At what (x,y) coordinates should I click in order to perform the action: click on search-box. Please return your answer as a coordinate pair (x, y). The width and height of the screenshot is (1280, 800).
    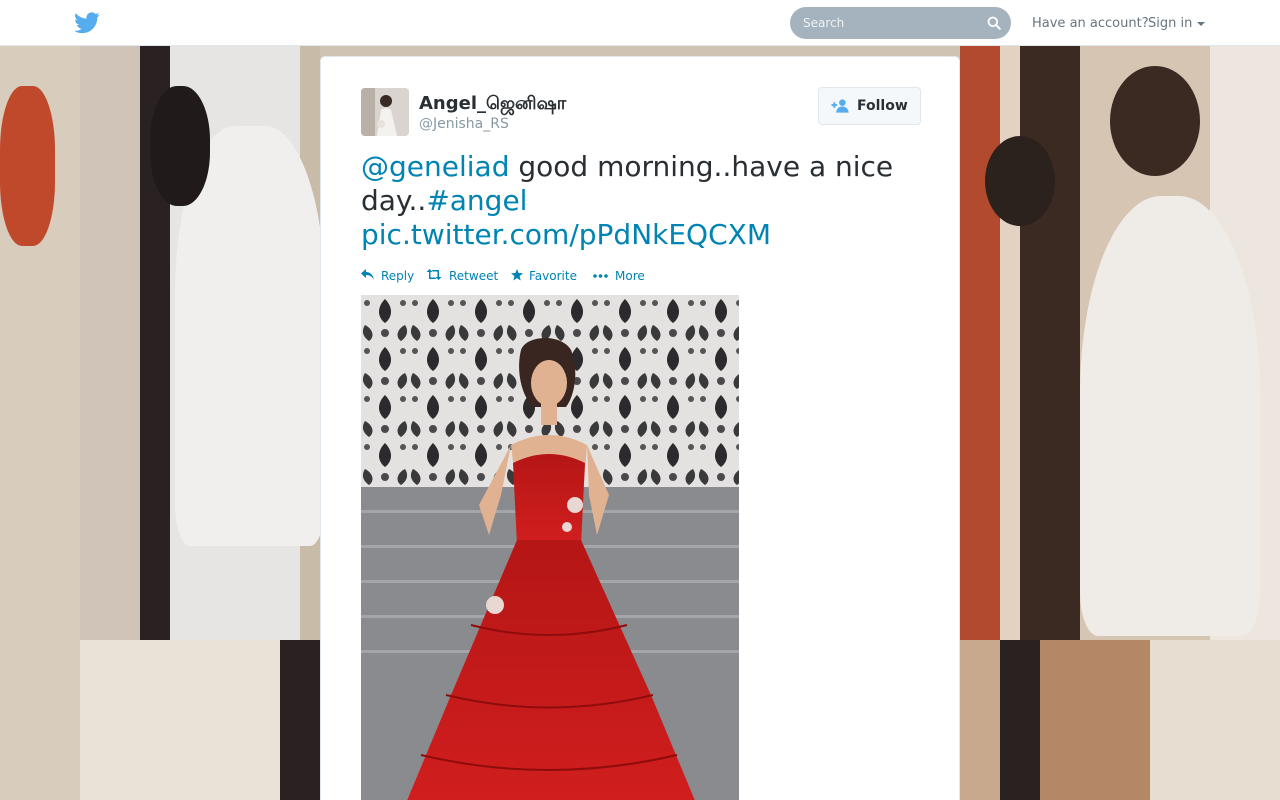
    Looking at the image, I should click on (900, 23).